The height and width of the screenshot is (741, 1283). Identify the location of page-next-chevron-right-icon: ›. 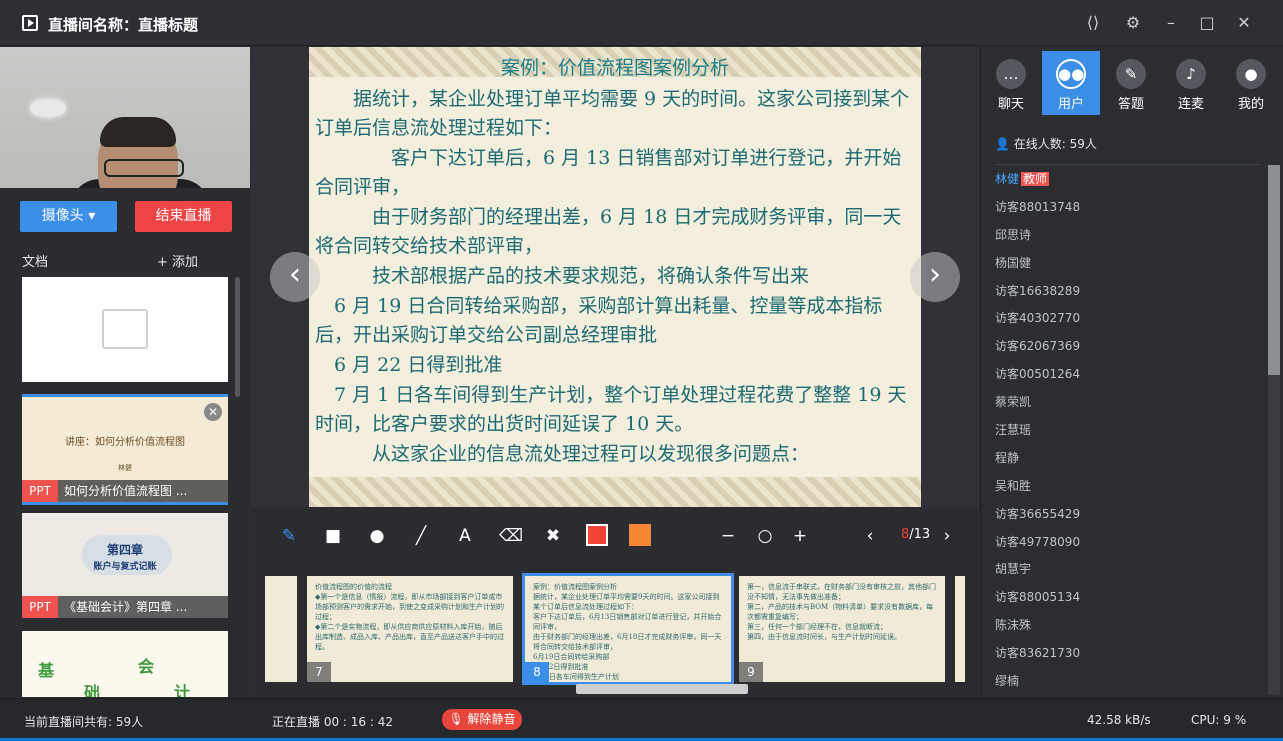
(947, 536).